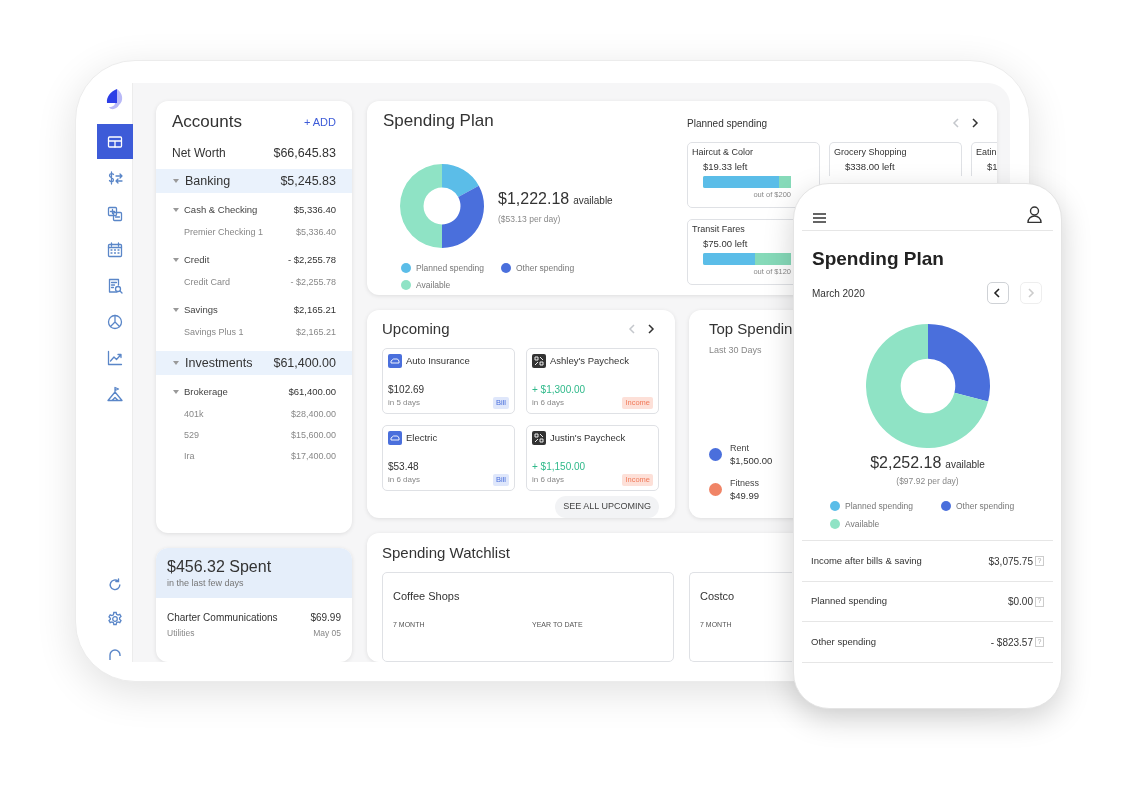 The height and width of the screenshot is (799, 1137). Describe the element at coordinates (906, 463) in the screenshot. I see `available-amount: $2,252.18` at that location.